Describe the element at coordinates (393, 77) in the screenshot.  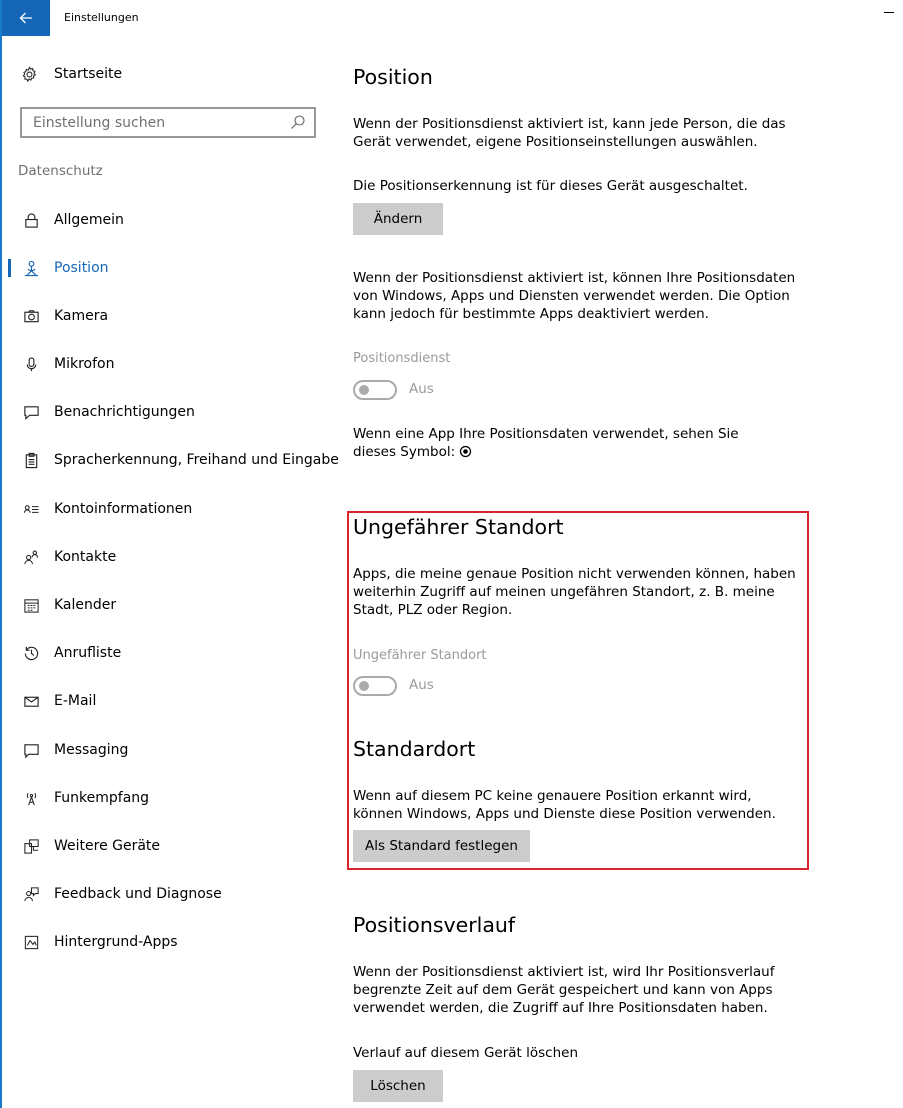
I see `page-title: Position` at that location.